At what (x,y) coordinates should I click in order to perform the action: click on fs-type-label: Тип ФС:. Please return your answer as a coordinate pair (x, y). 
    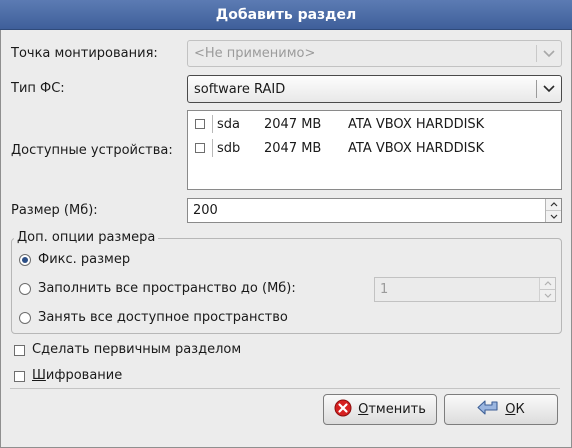
    Looking at the image, I should click on (38, 88).